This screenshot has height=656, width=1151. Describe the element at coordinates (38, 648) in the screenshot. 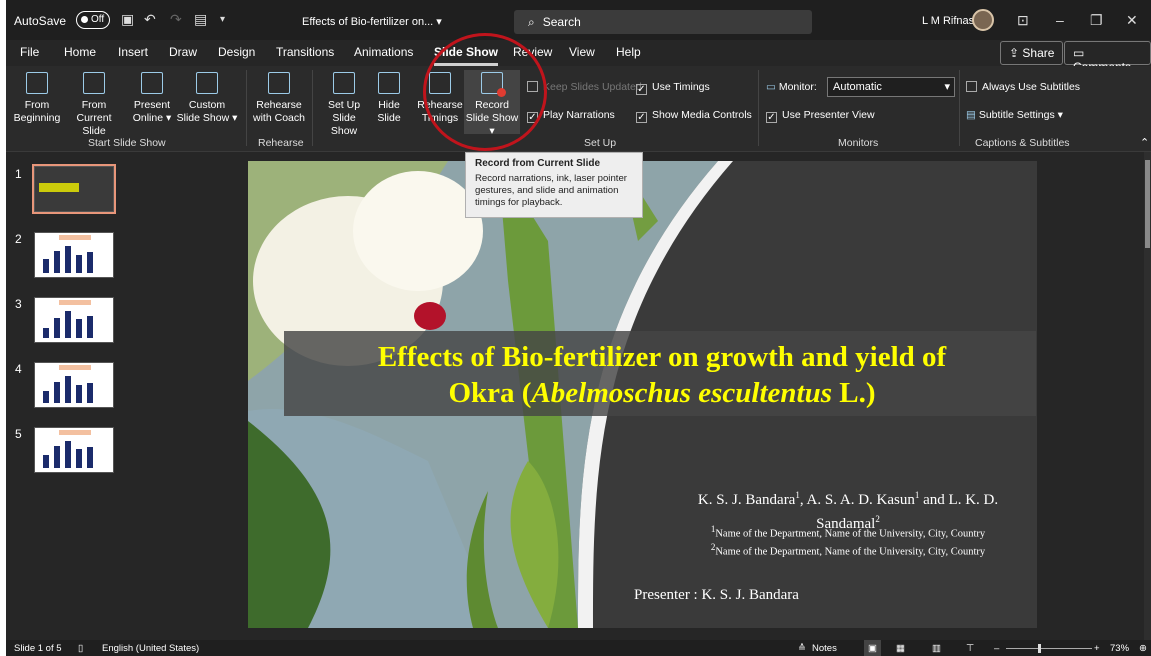

I see `slide-counter: Slide 1 of 5` at that location.